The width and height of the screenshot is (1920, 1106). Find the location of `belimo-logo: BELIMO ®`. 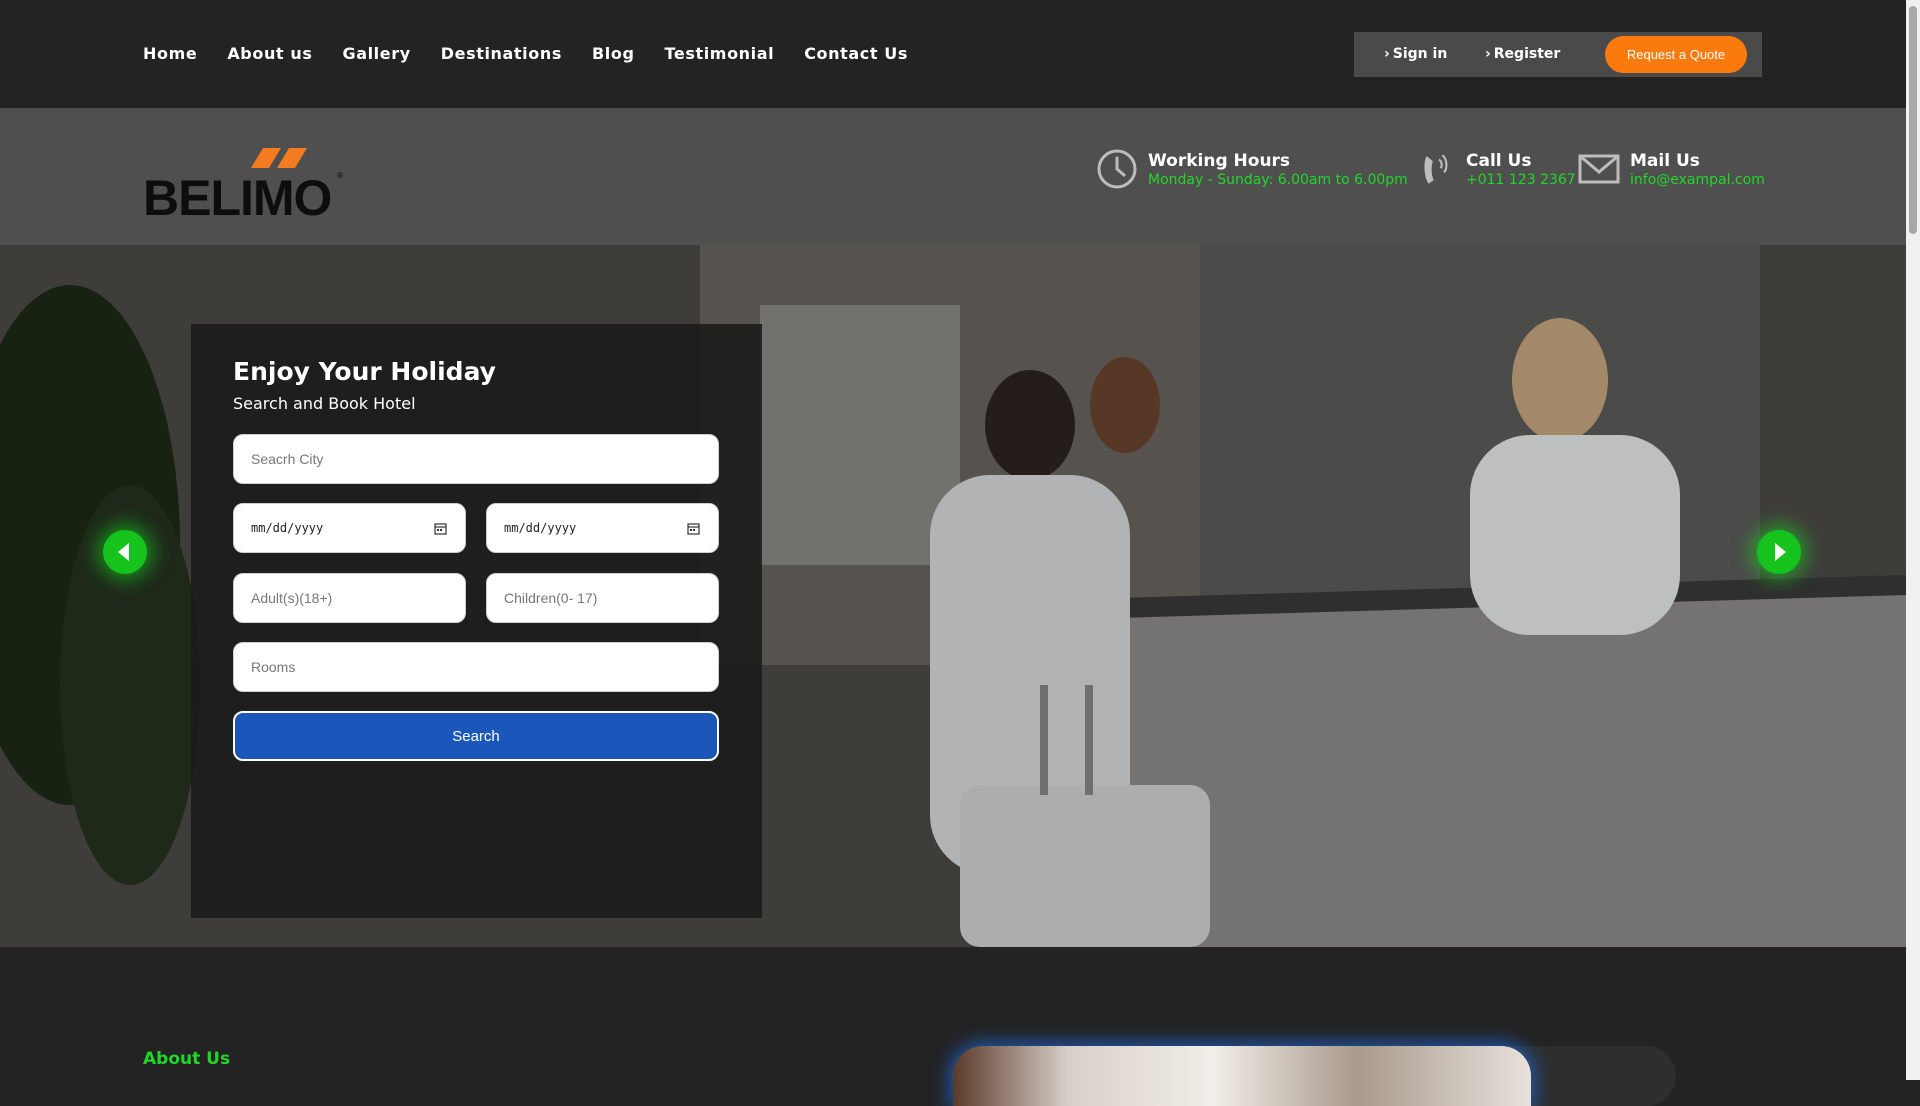

belimo-logo: BELIMO ® is located at coordinates (243, 183).